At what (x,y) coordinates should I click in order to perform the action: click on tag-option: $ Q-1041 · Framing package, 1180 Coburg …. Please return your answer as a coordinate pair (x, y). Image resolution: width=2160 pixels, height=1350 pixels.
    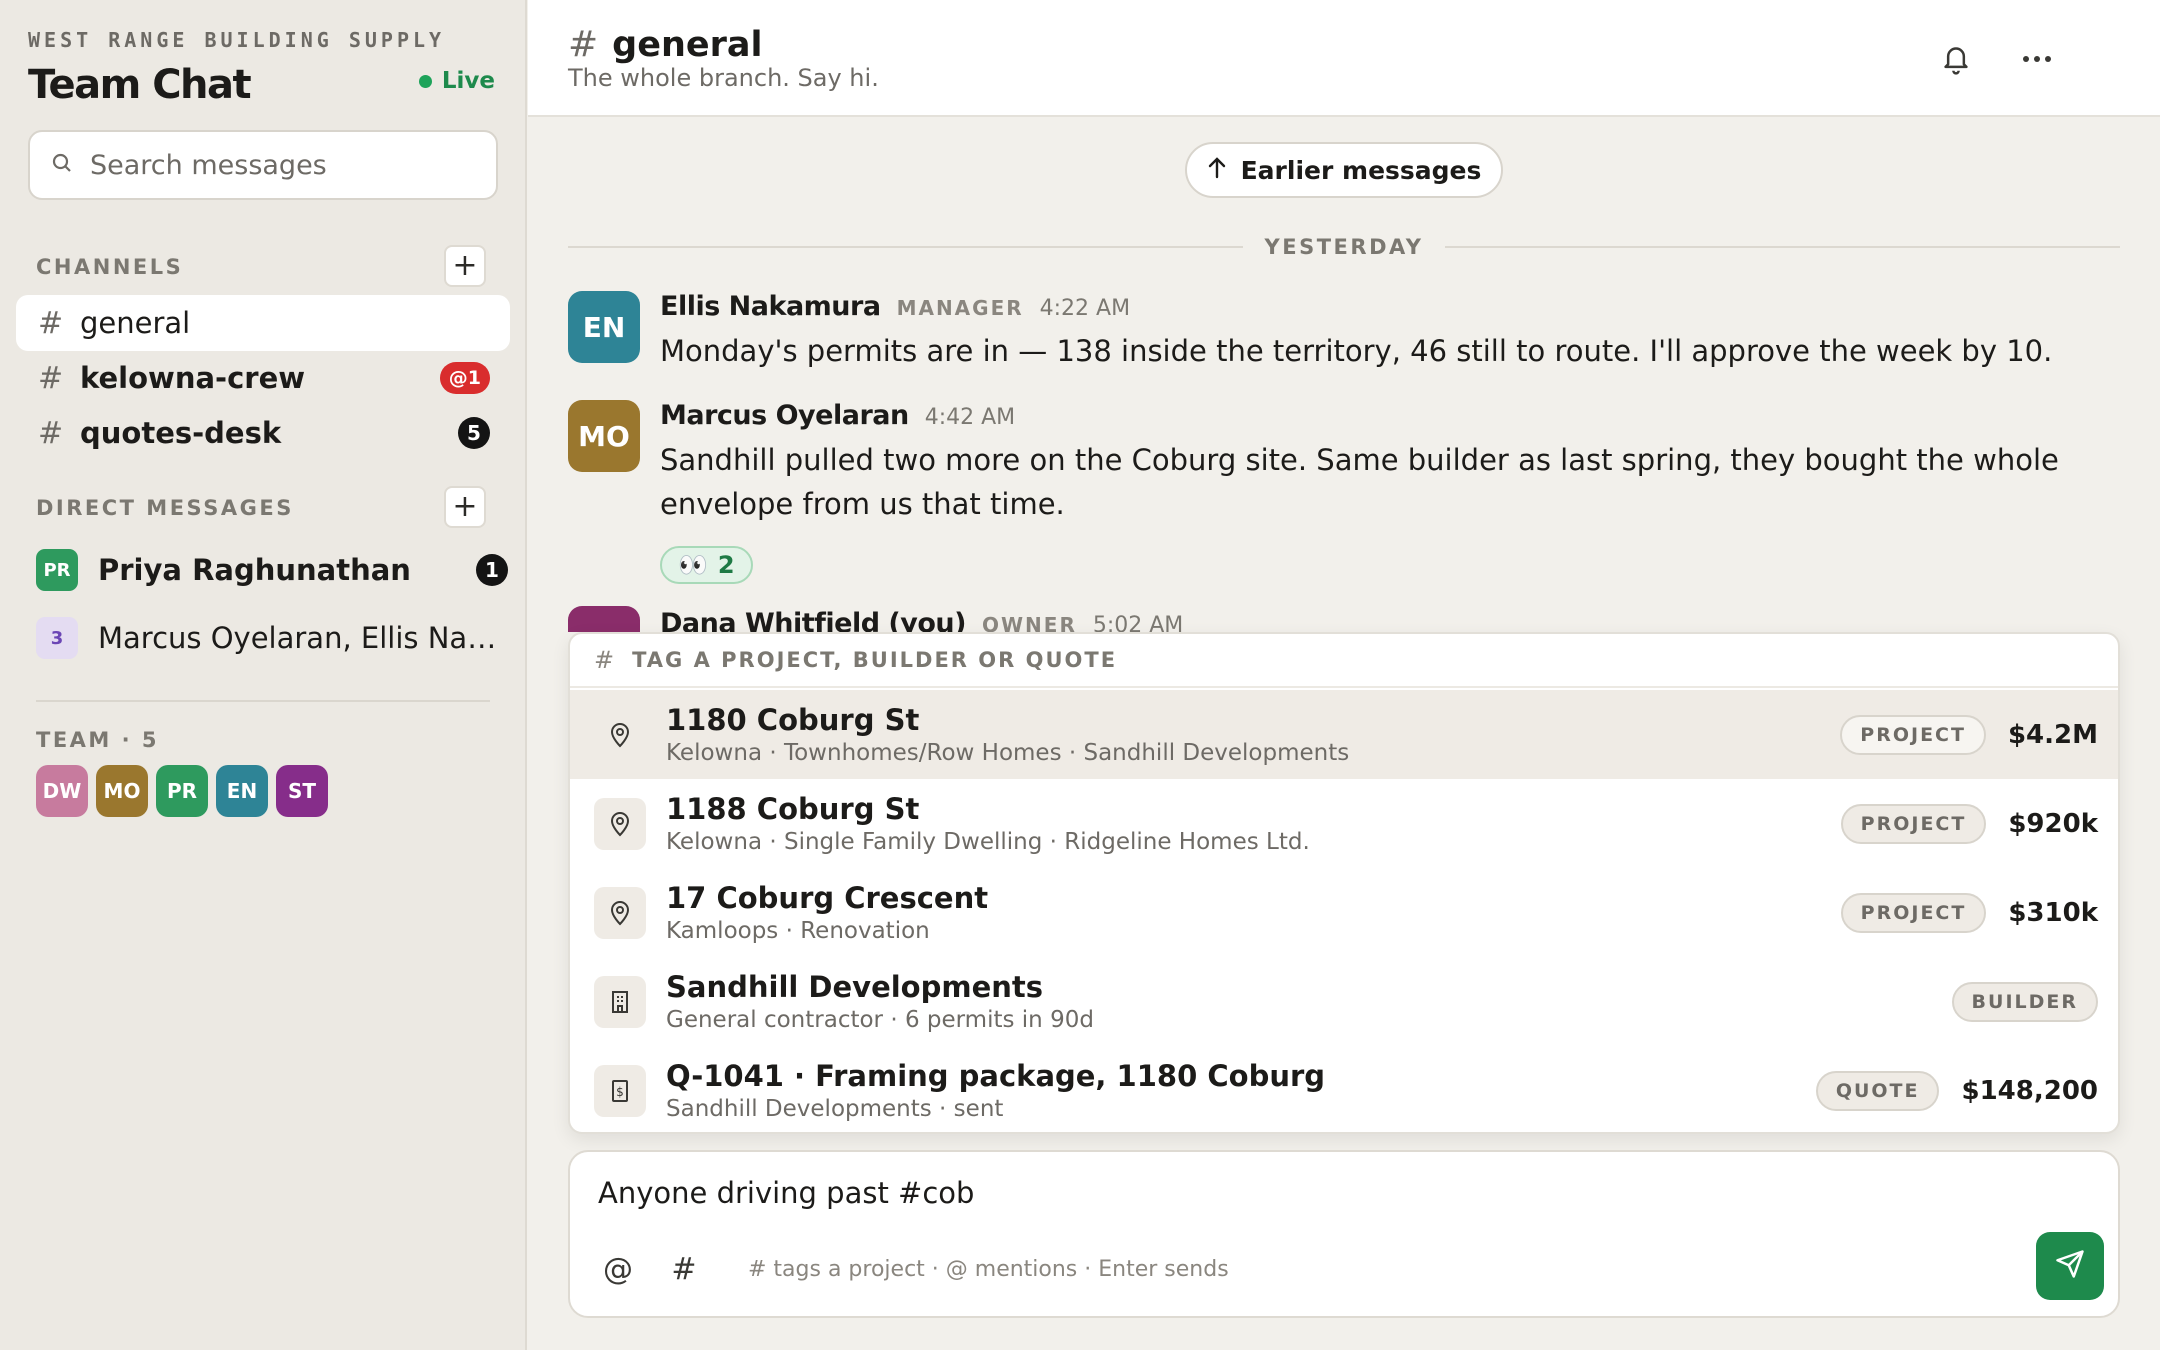
    Looking at the image, I should click on (1344, 1089).